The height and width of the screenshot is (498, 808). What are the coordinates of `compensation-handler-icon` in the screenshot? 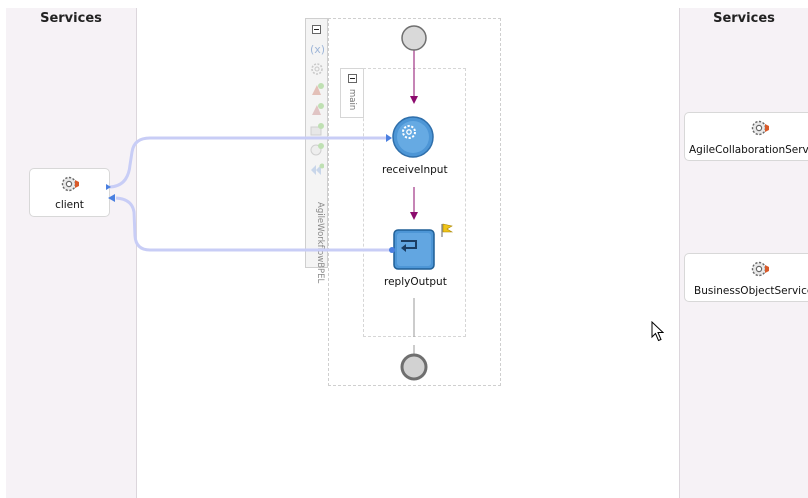 It's located at (317, 169).